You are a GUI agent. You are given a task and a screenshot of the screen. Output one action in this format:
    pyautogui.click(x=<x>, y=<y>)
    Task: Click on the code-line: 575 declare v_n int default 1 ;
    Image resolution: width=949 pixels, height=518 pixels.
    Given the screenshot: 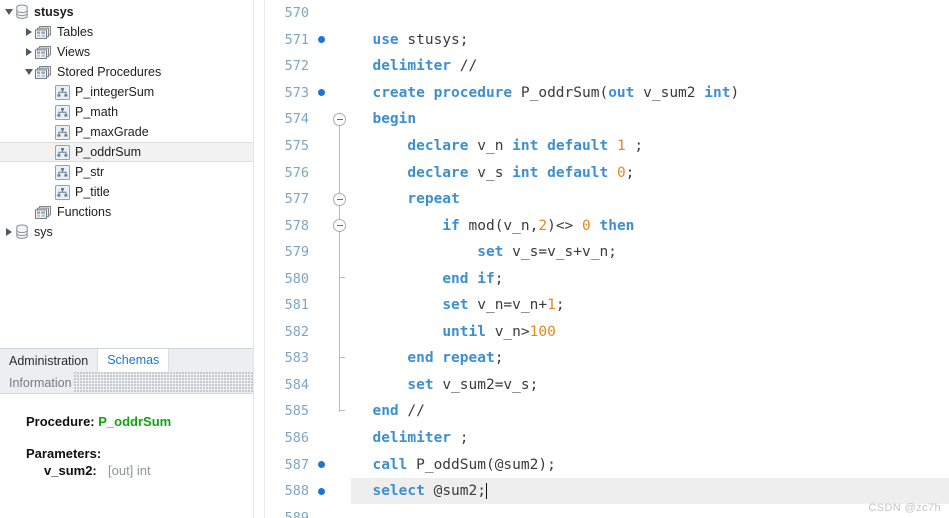 What is the action you would take?
    pyautogui.click(x=607, y=146)
    